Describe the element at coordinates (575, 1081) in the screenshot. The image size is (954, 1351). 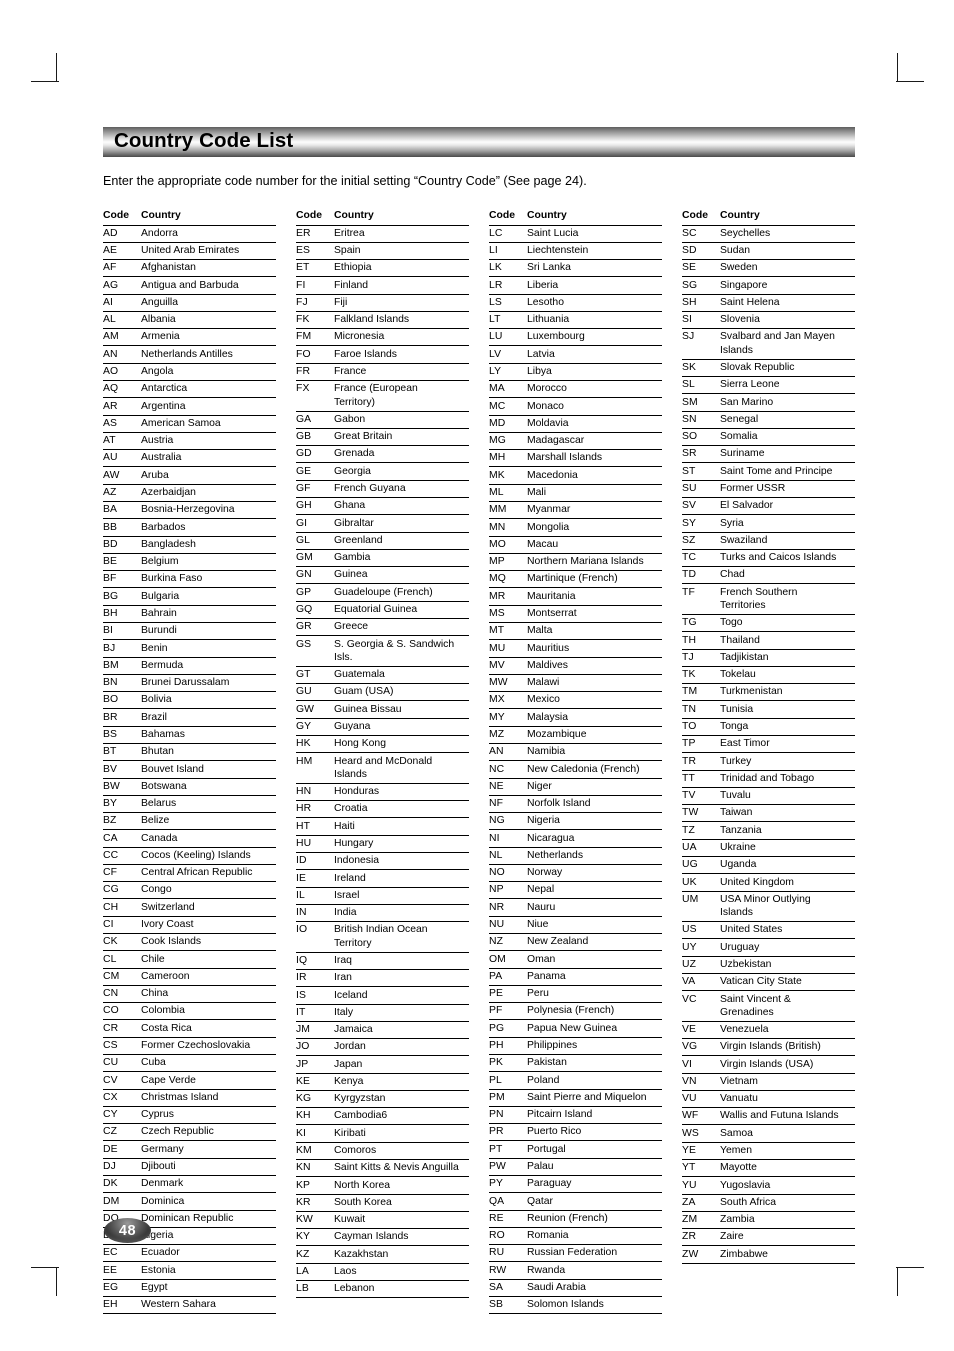
I see `table-row: PL Poland` at that location.